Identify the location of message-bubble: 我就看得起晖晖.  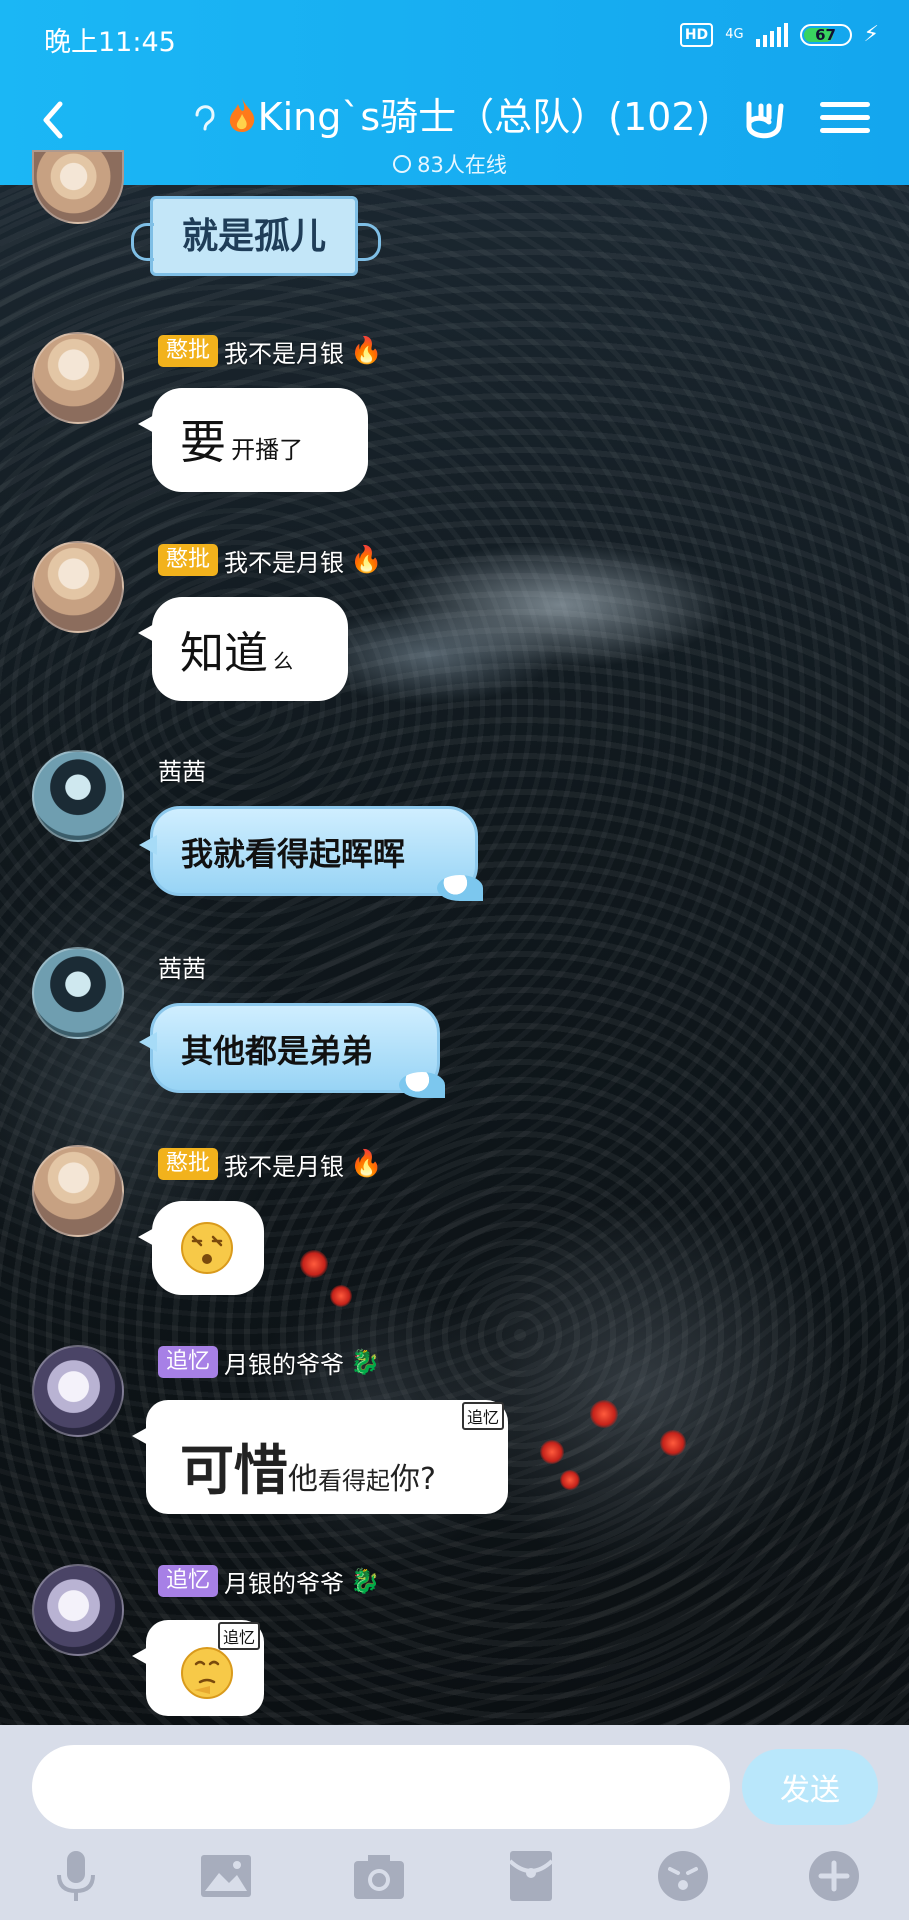
(311, 853).